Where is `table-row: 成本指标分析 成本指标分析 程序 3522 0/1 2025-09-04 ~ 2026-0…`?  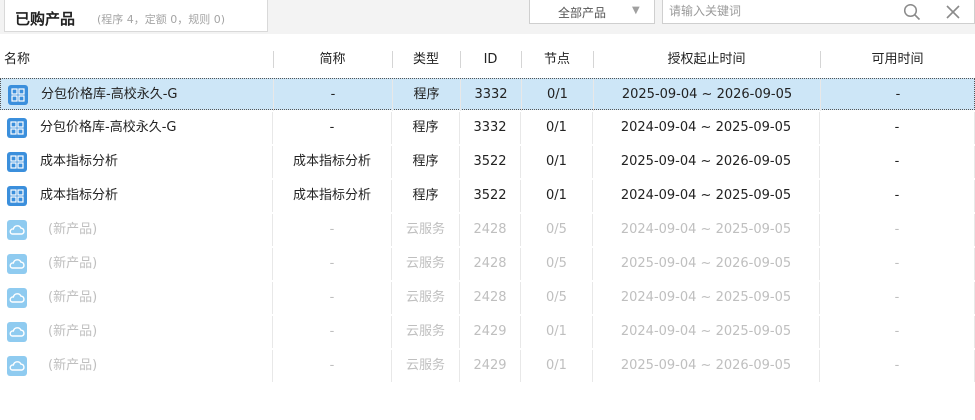
table-row: 成本指标分析 成本指标分析 程序 3522 0/1 2025-09-04 ~ 2026-0… is located at coordinates (487, 162).